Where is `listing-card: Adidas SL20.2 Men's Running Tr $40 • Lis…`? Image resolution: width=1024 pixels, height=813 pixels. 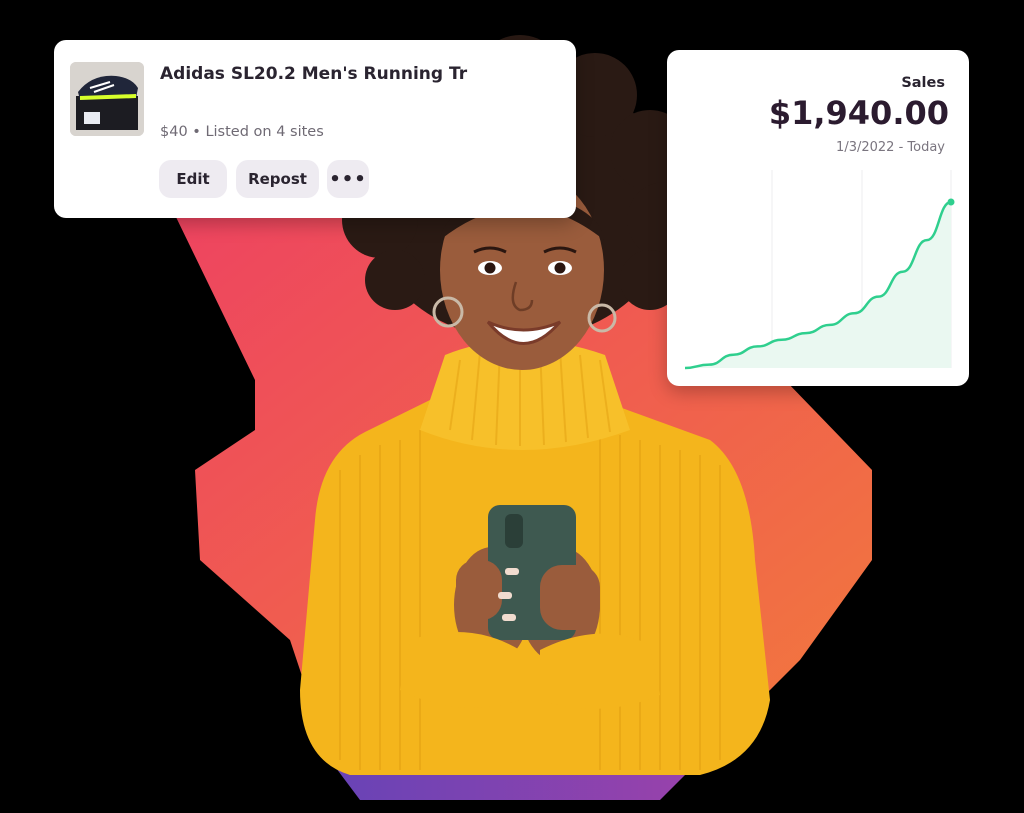 listing-card: Adidas SL20.2 Men's Running Tr $40 • Lis… is located at coordinates (315, 129).